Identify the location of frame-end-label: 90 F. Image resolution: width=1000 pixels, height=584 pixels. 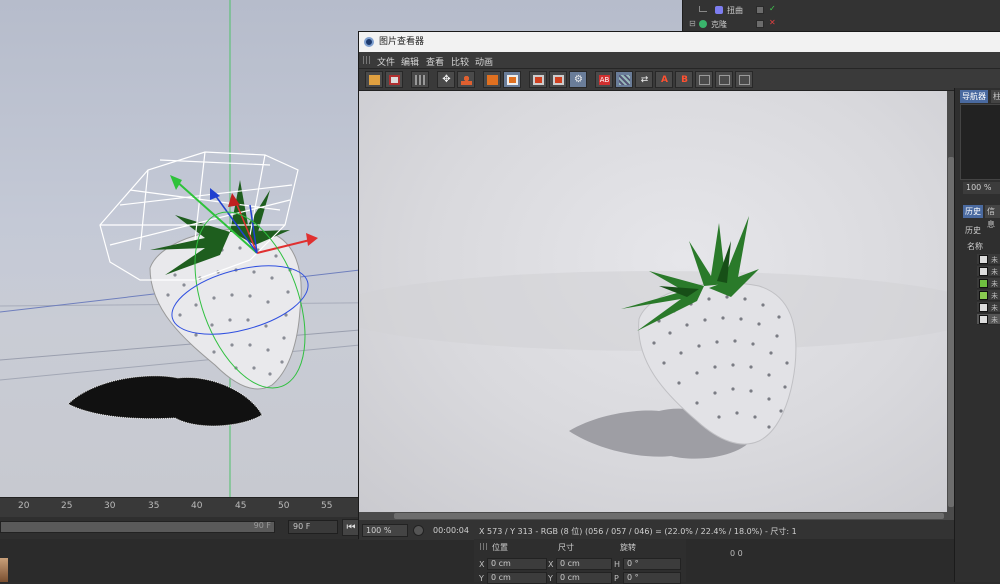
(262, 525).